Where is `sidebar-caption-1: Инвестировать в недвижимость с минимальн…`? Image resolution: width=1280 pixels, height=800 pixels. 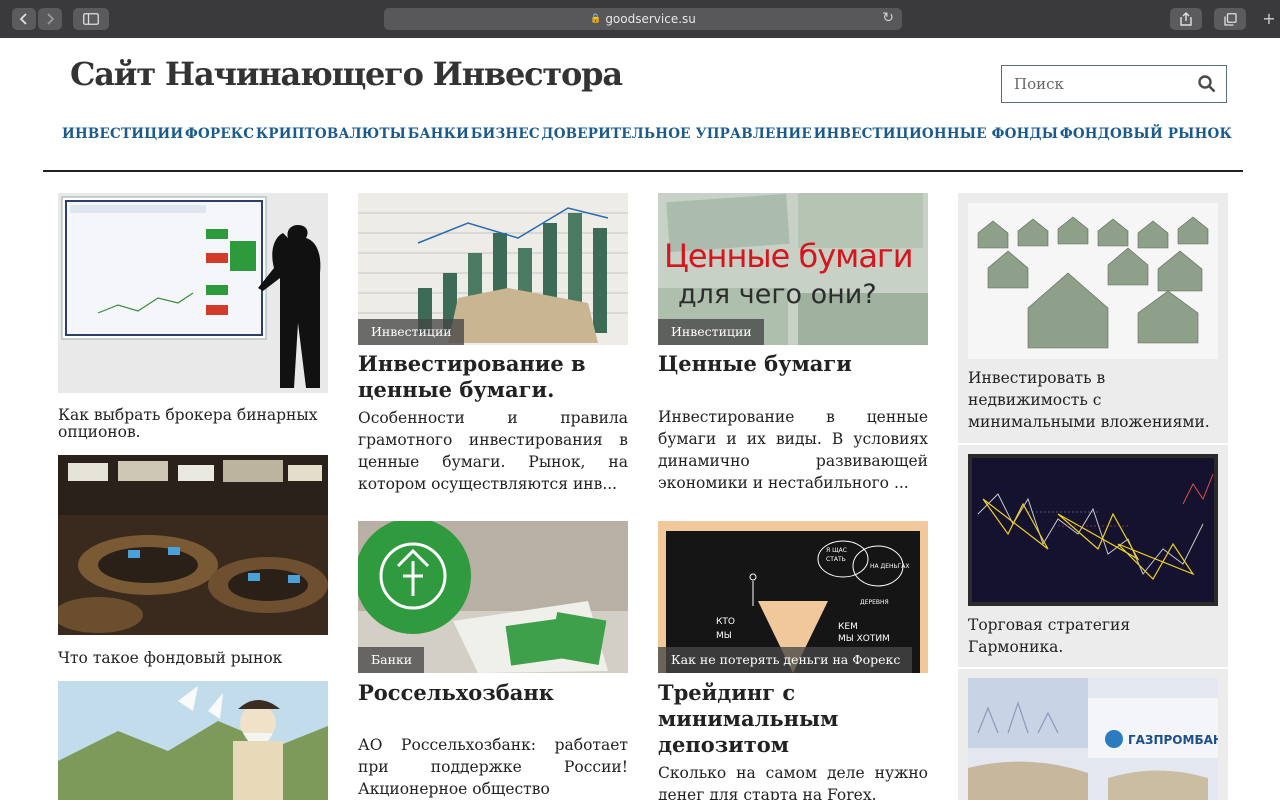
sidebar-caption-1: Инвестировать в недвижимость с минимальн… is located at coordinates (1096, 400).